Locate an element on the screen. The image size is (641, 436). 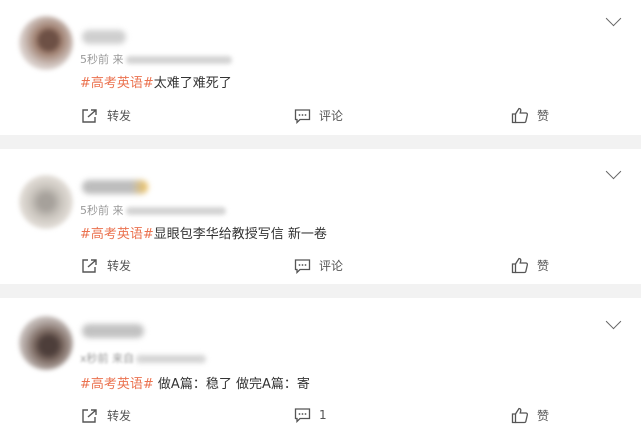
post-actions: 转发 1 赞 is located at coordinates (320, 417).